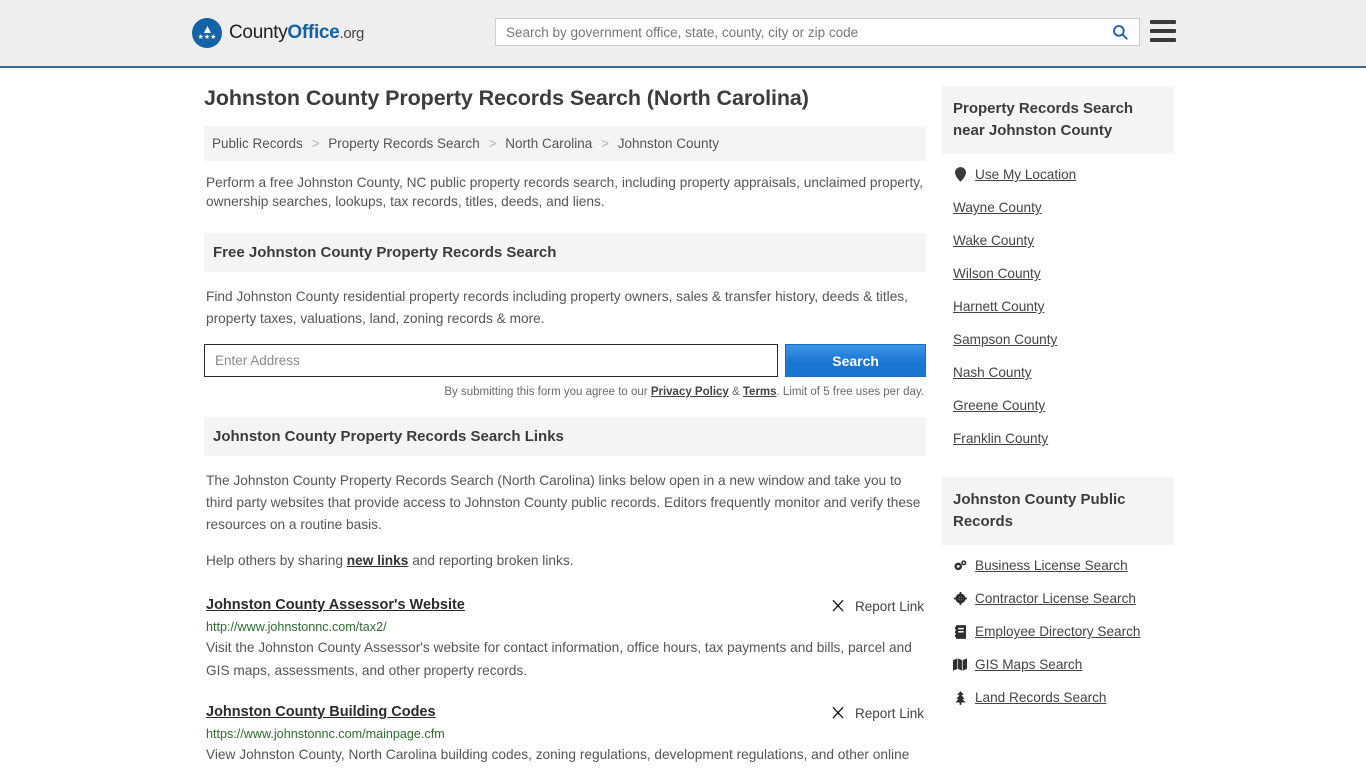 The height and width of the screenshot is (768, 1366). Describe the element at coordinates (997, 207) in the screenshot. I see `sidebar-link-label: Wayne County` at that location.